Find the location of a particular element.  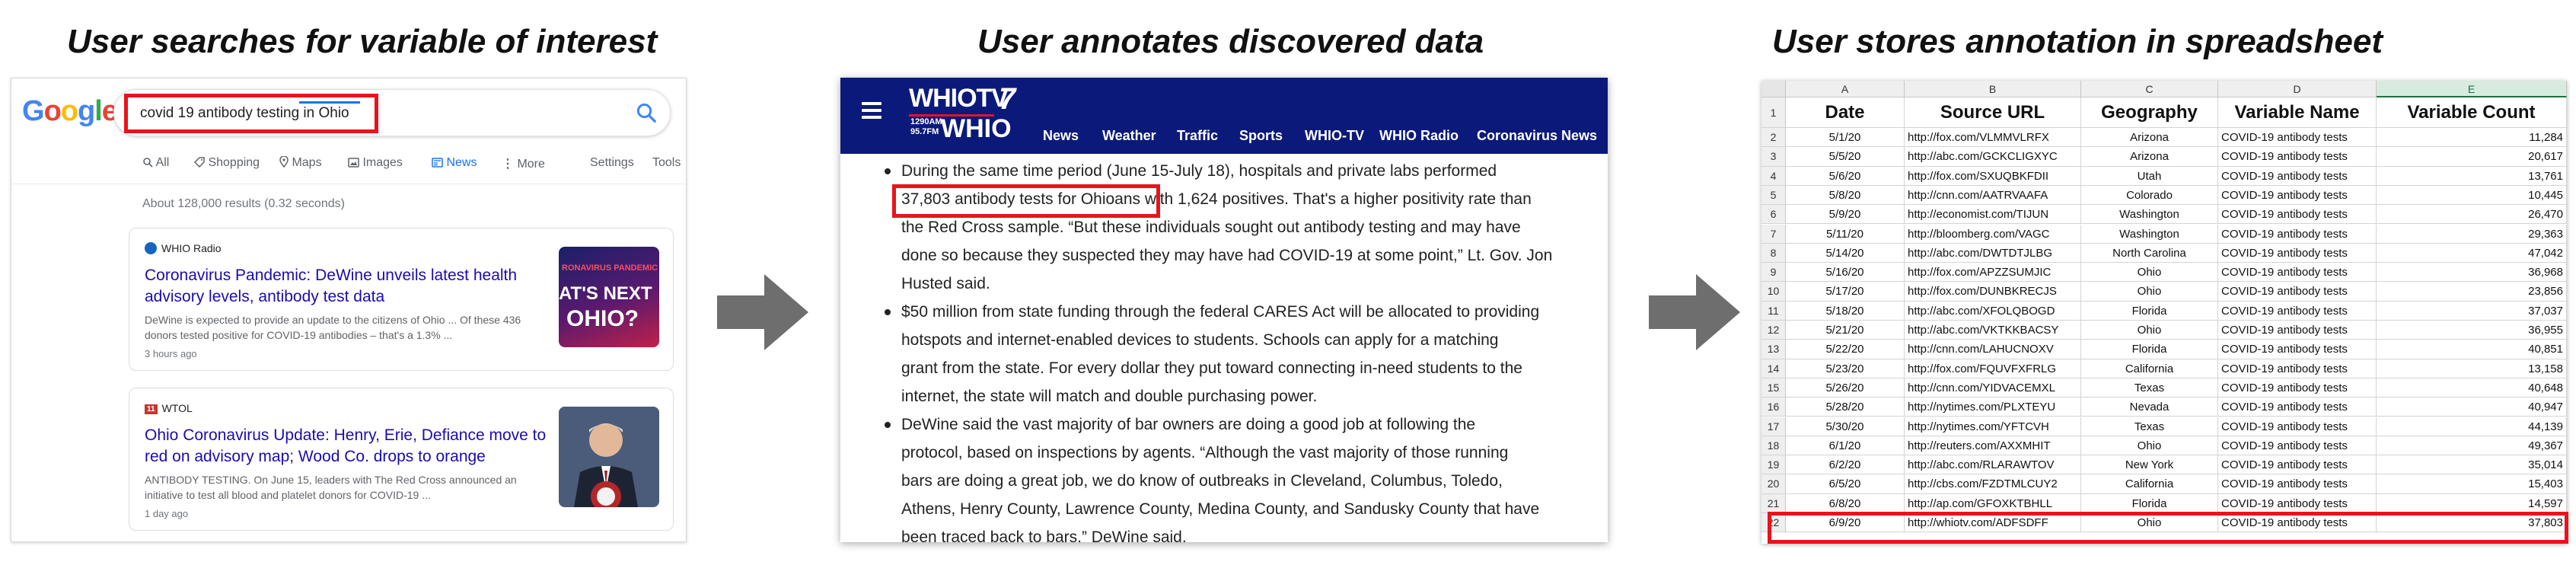

result-thumbnail is located at coordinates (609, 457).